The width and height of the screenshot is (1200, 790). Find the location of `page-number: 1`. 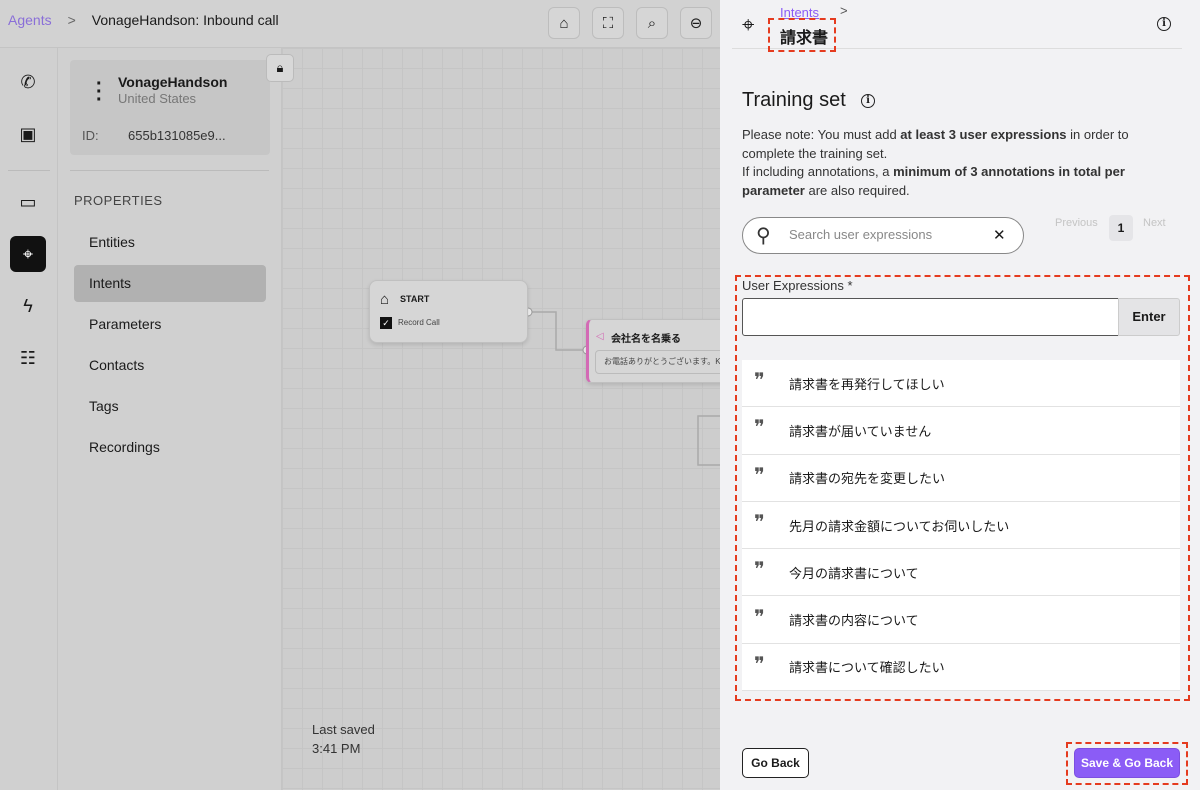

page-number: 1 is located at coordinates (1121, 228).